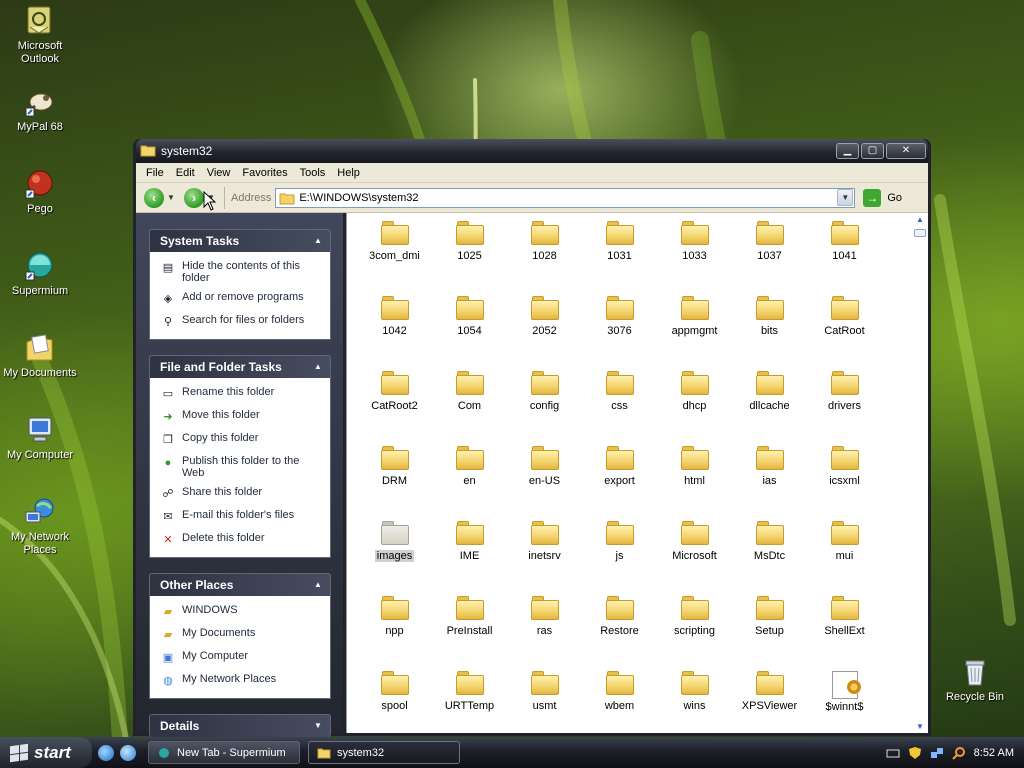 This screenshot has height=768, width=1024. What do you see at coordinates (241, 467) in the screenshot?
I see `task-publish-web: ● Publish this folder to the Web` at bounding box center [241, 467].